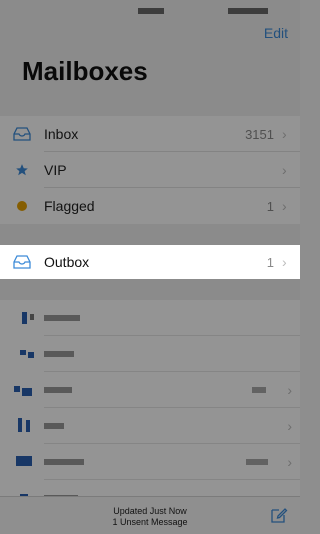  Describe the element at coordinates (150, 522) in the screenshot. I see `unsent-status: 1 Unsent Message` at that location.